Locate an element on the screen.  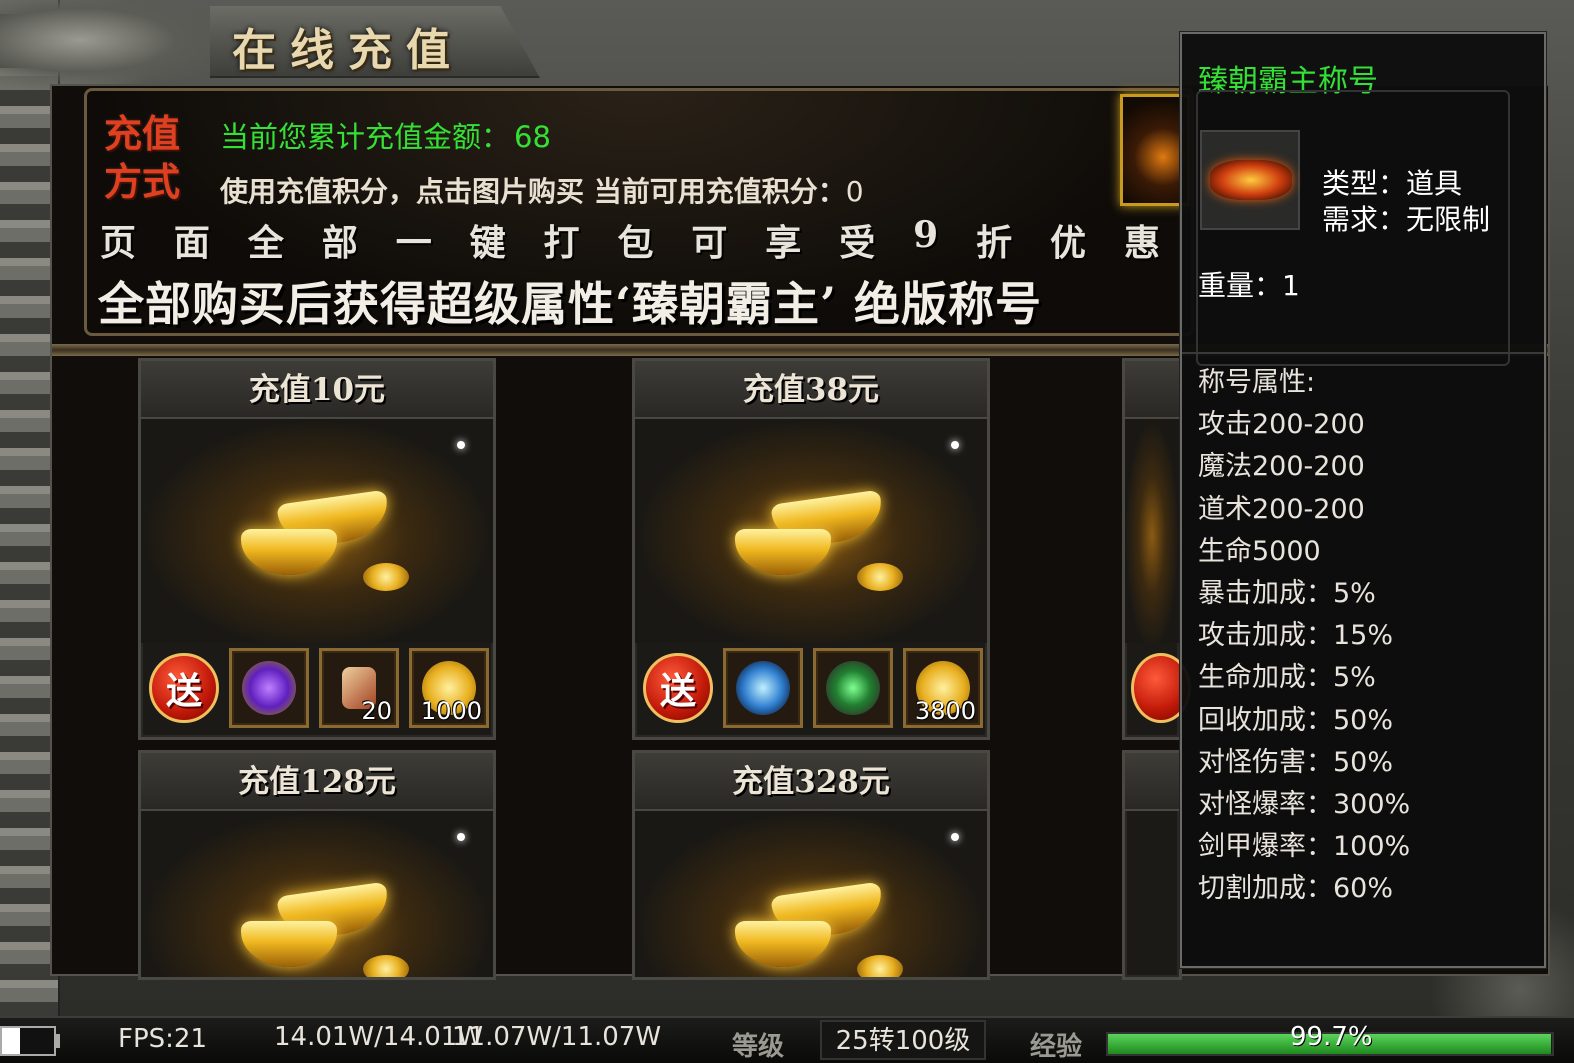
package-card-328: 充值328元 is located at coordinates (811, 865).